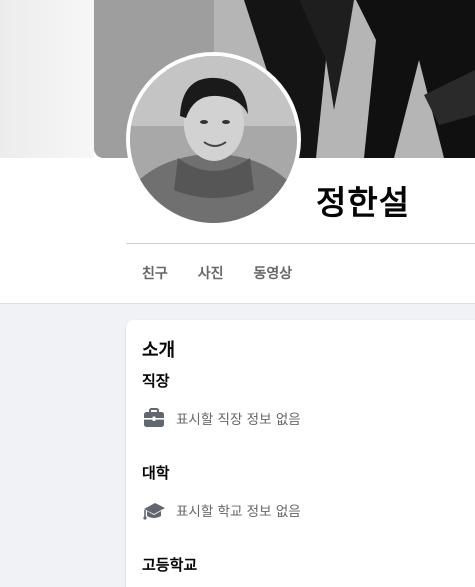  Describe the element at coordinates (273, 273) in the screenshot. I see `tab-videos: 동영상` at that location.